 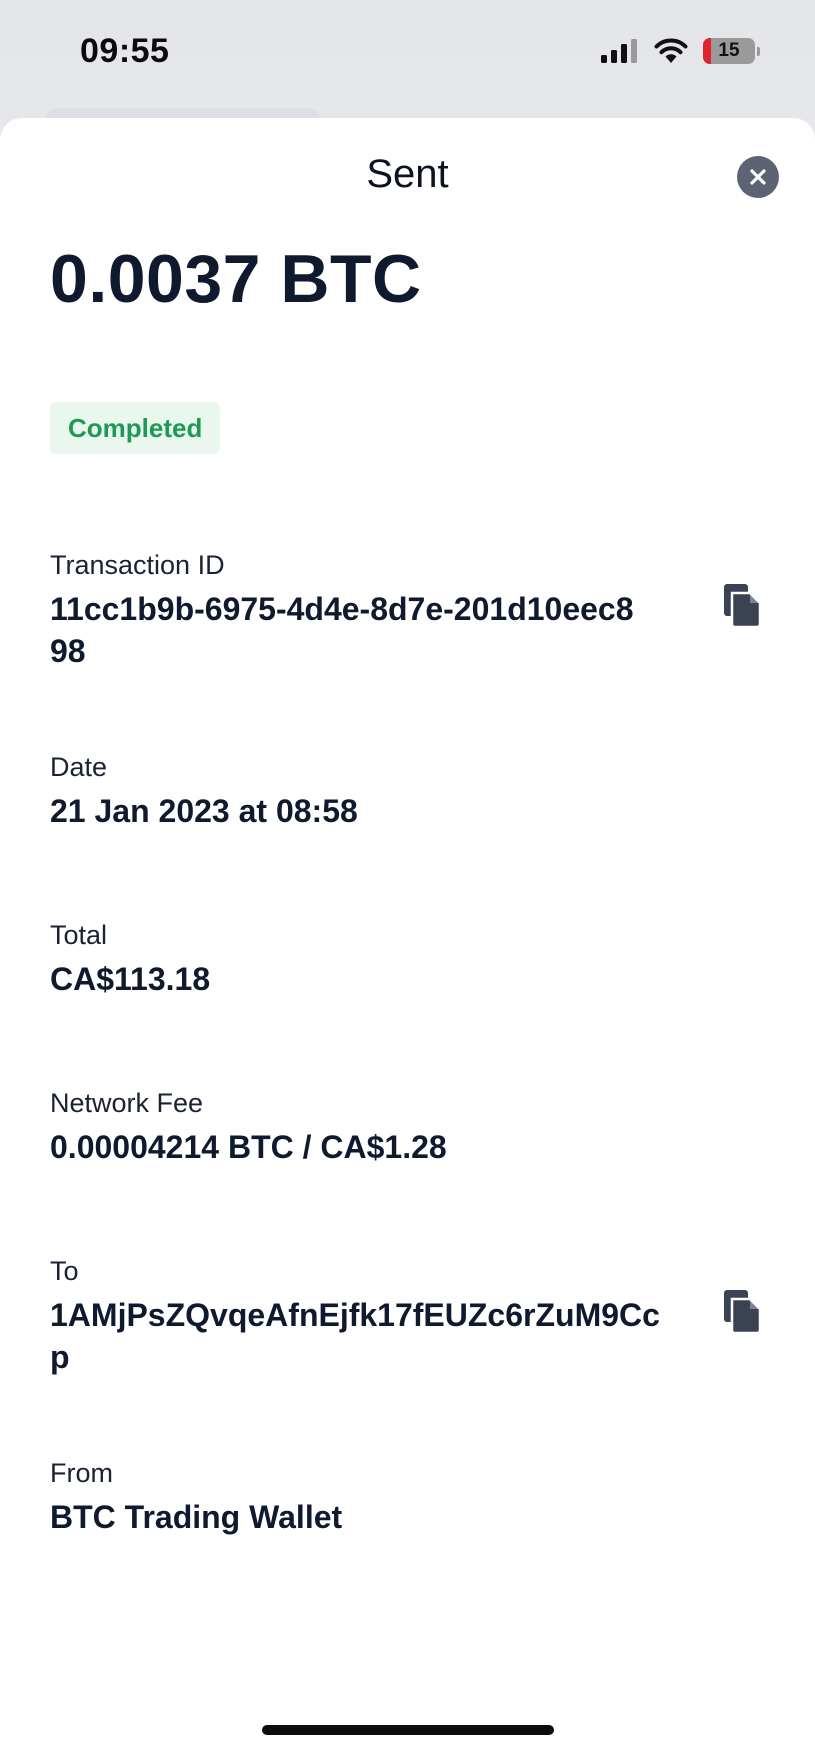 I want to click on from-field: From BTC Trading Wallet, so click(x=196, y=1497).